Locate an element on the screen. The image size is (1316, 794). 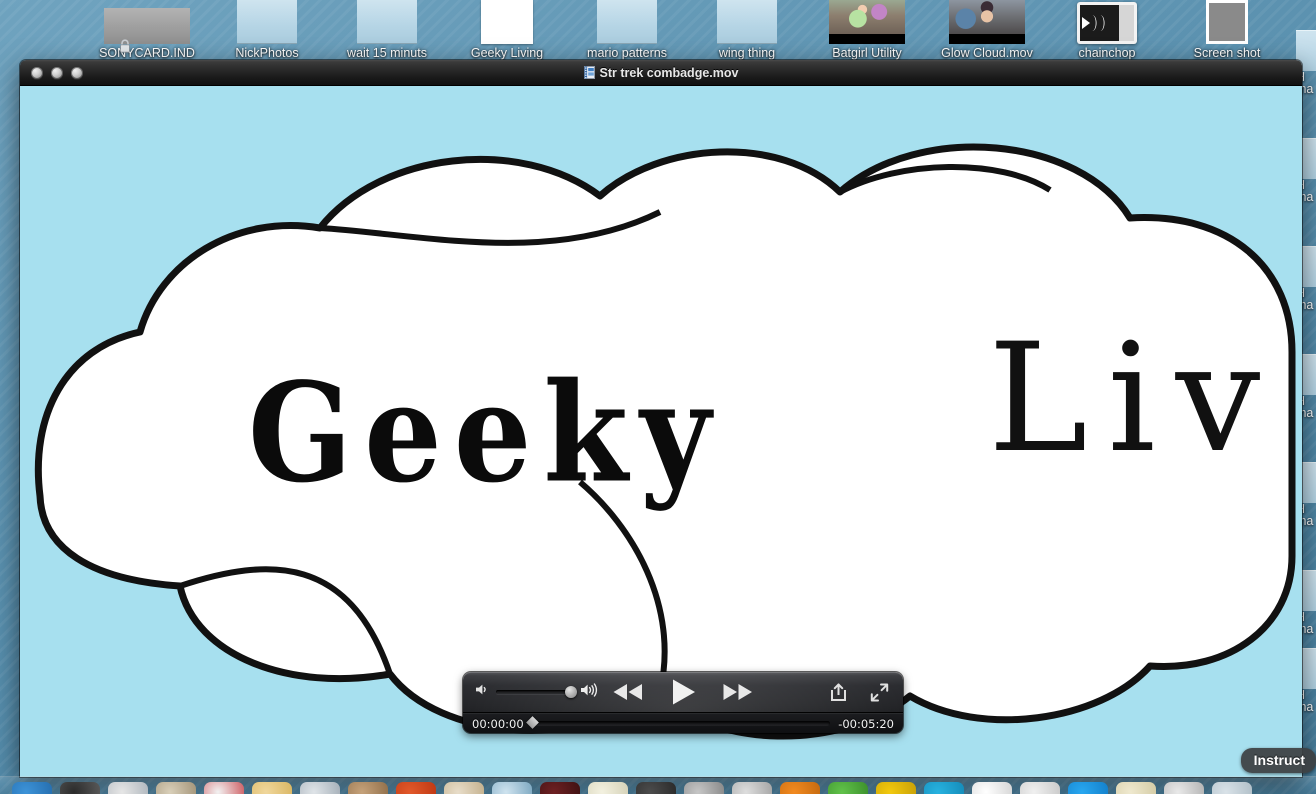
desktop-icon-glow-cloud-mov: Glow Cloud.mov is located at coordinates (987, 30).